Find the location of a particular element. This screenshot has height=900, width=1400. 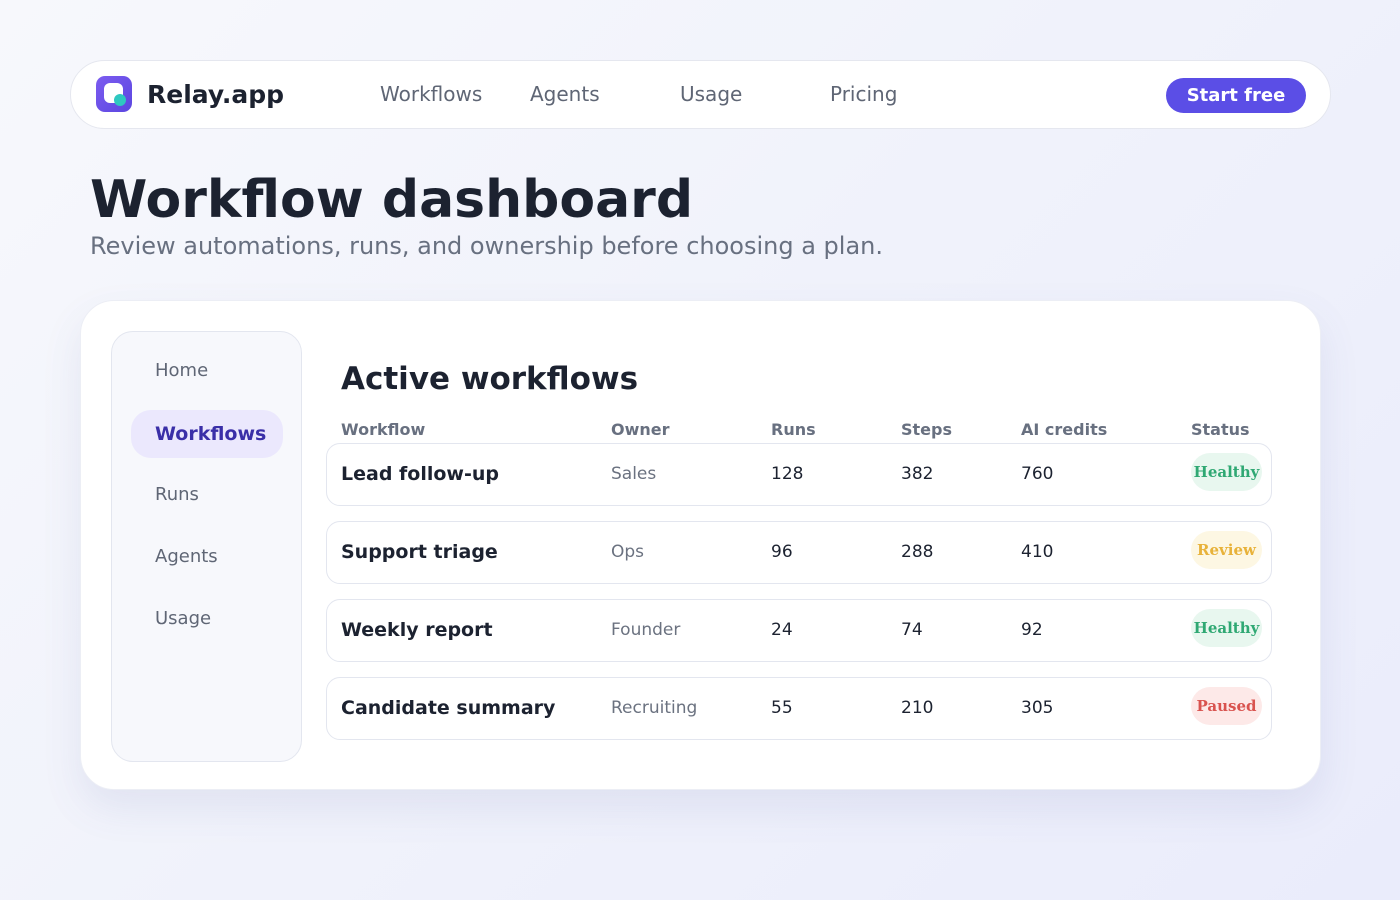

workflow-name: Lead follow-up is located at coordinates (420, 474).